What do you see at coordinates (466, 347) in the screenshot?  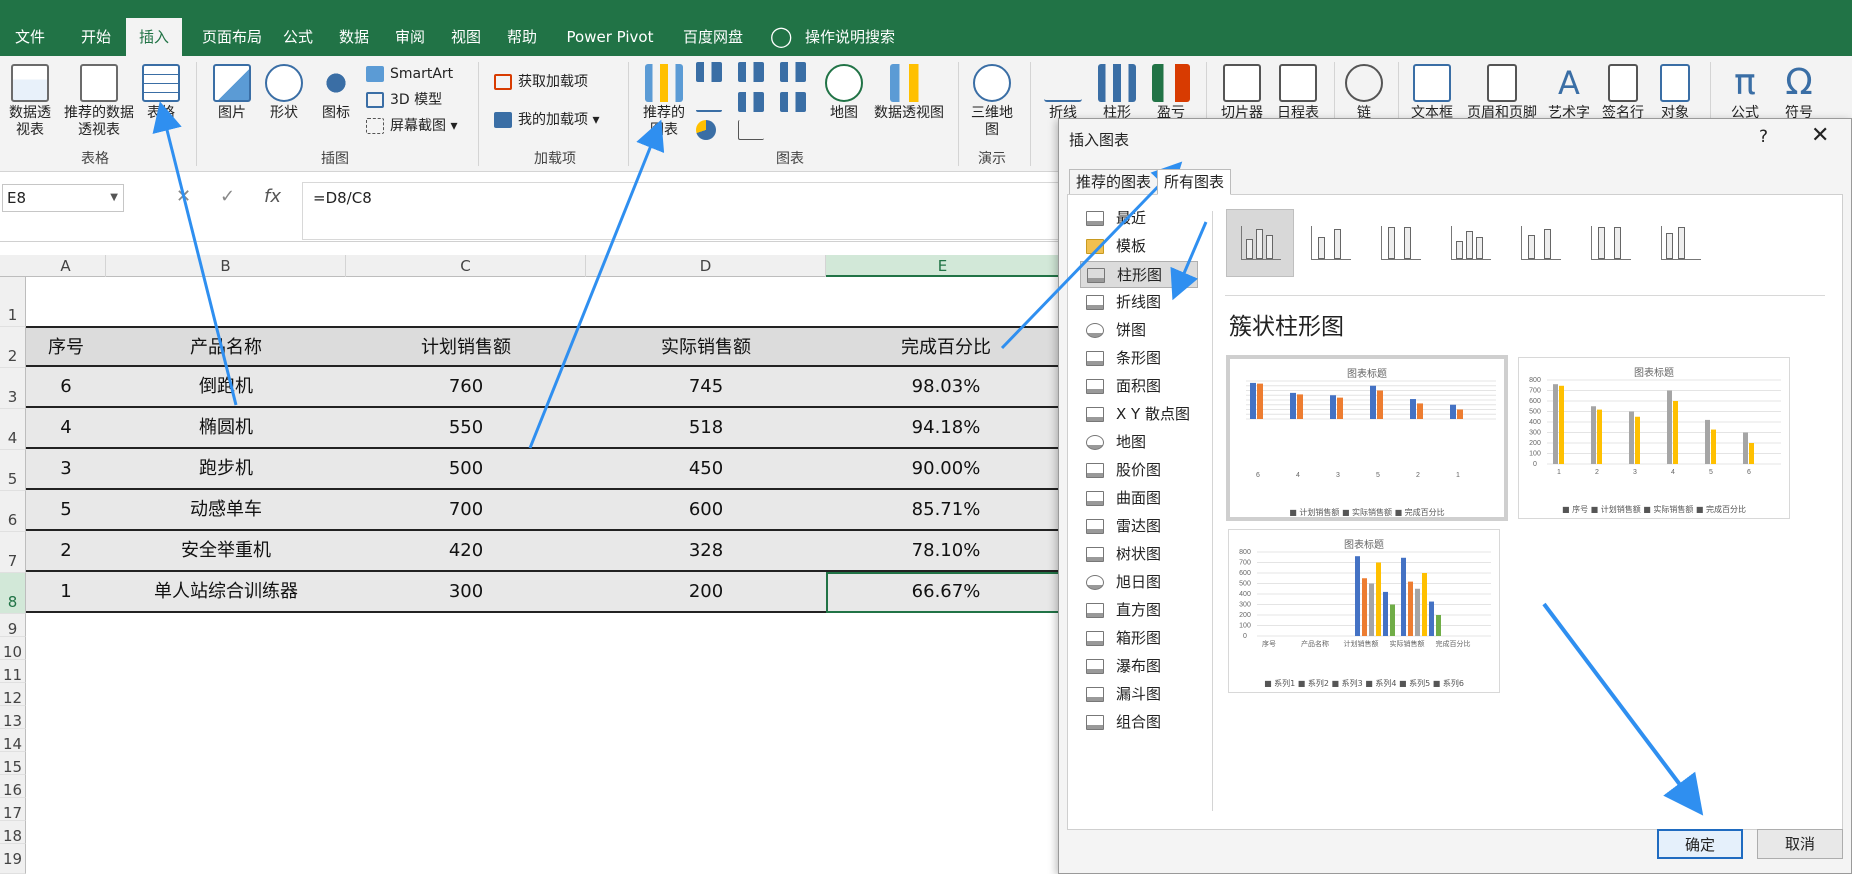 I see `header-cell-plan: 计划销售额` at bounding box center [466, 347].